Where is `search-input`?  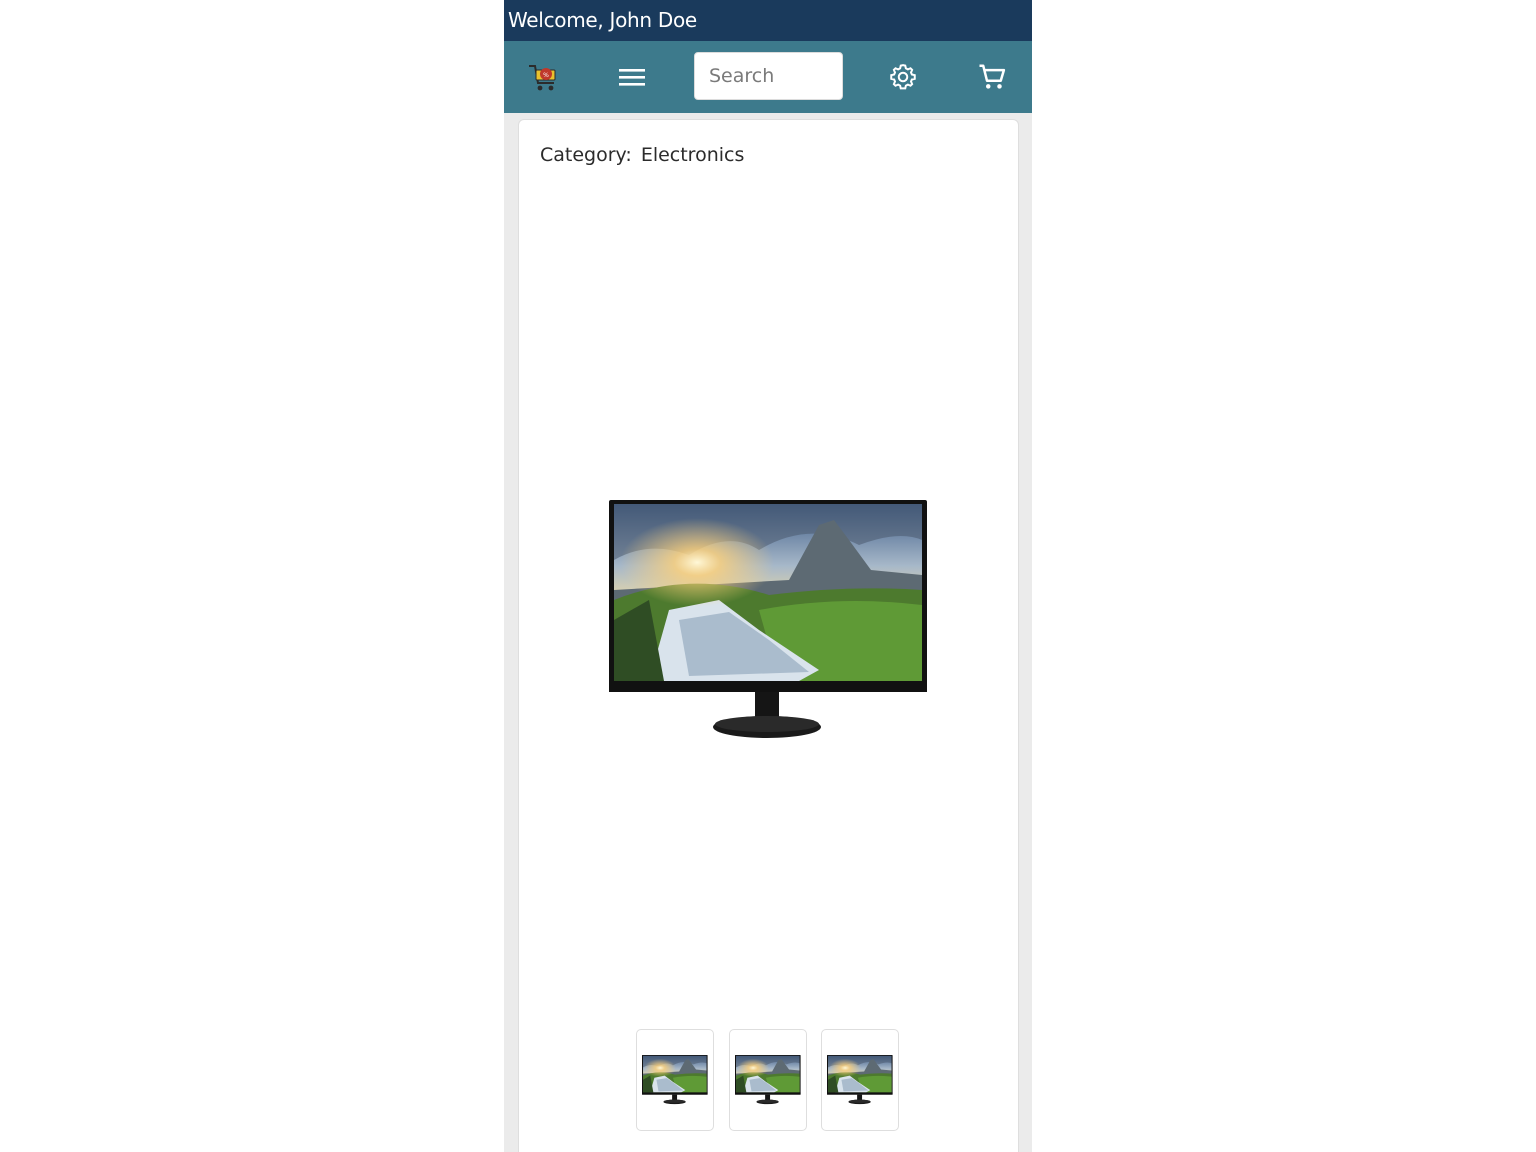
search-input is located at coordinates (768, 76).